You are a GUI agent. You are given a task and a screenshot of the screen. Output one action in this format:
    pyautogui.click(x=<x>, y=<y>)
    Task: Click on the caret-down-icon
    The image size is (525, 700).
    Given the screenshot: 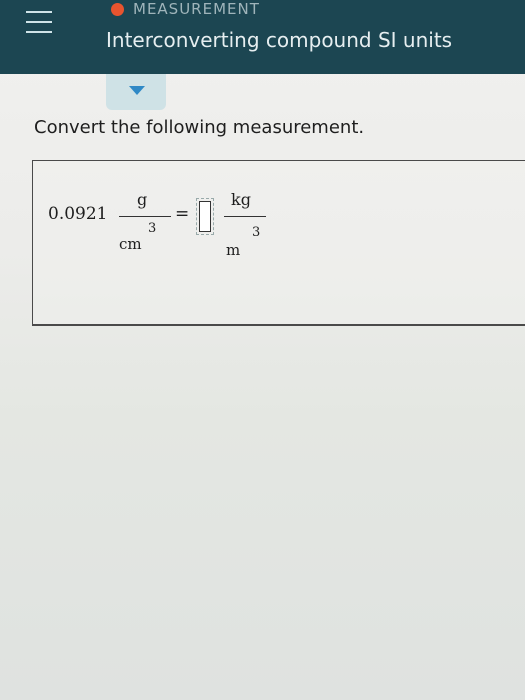 What is the action you would take?
    pyautogui.click(x=137, y=90)
    